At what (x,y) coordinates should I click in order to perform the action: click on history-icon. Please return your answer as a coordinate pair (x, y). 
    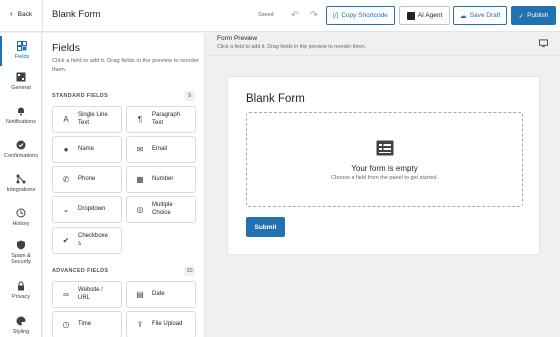
    Looking at the image, I should click on (21, 213).